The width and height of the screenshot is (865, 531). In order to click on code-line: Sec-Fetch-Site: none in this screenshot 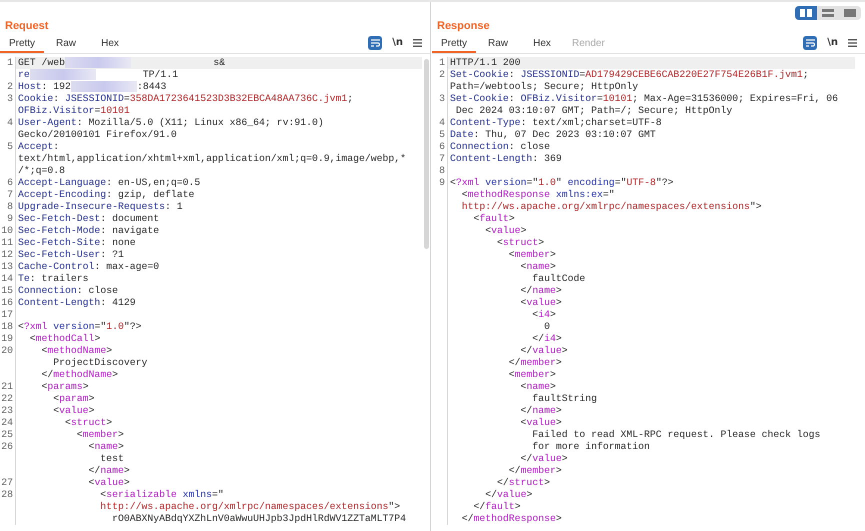, I will do `click(77, 242)`.